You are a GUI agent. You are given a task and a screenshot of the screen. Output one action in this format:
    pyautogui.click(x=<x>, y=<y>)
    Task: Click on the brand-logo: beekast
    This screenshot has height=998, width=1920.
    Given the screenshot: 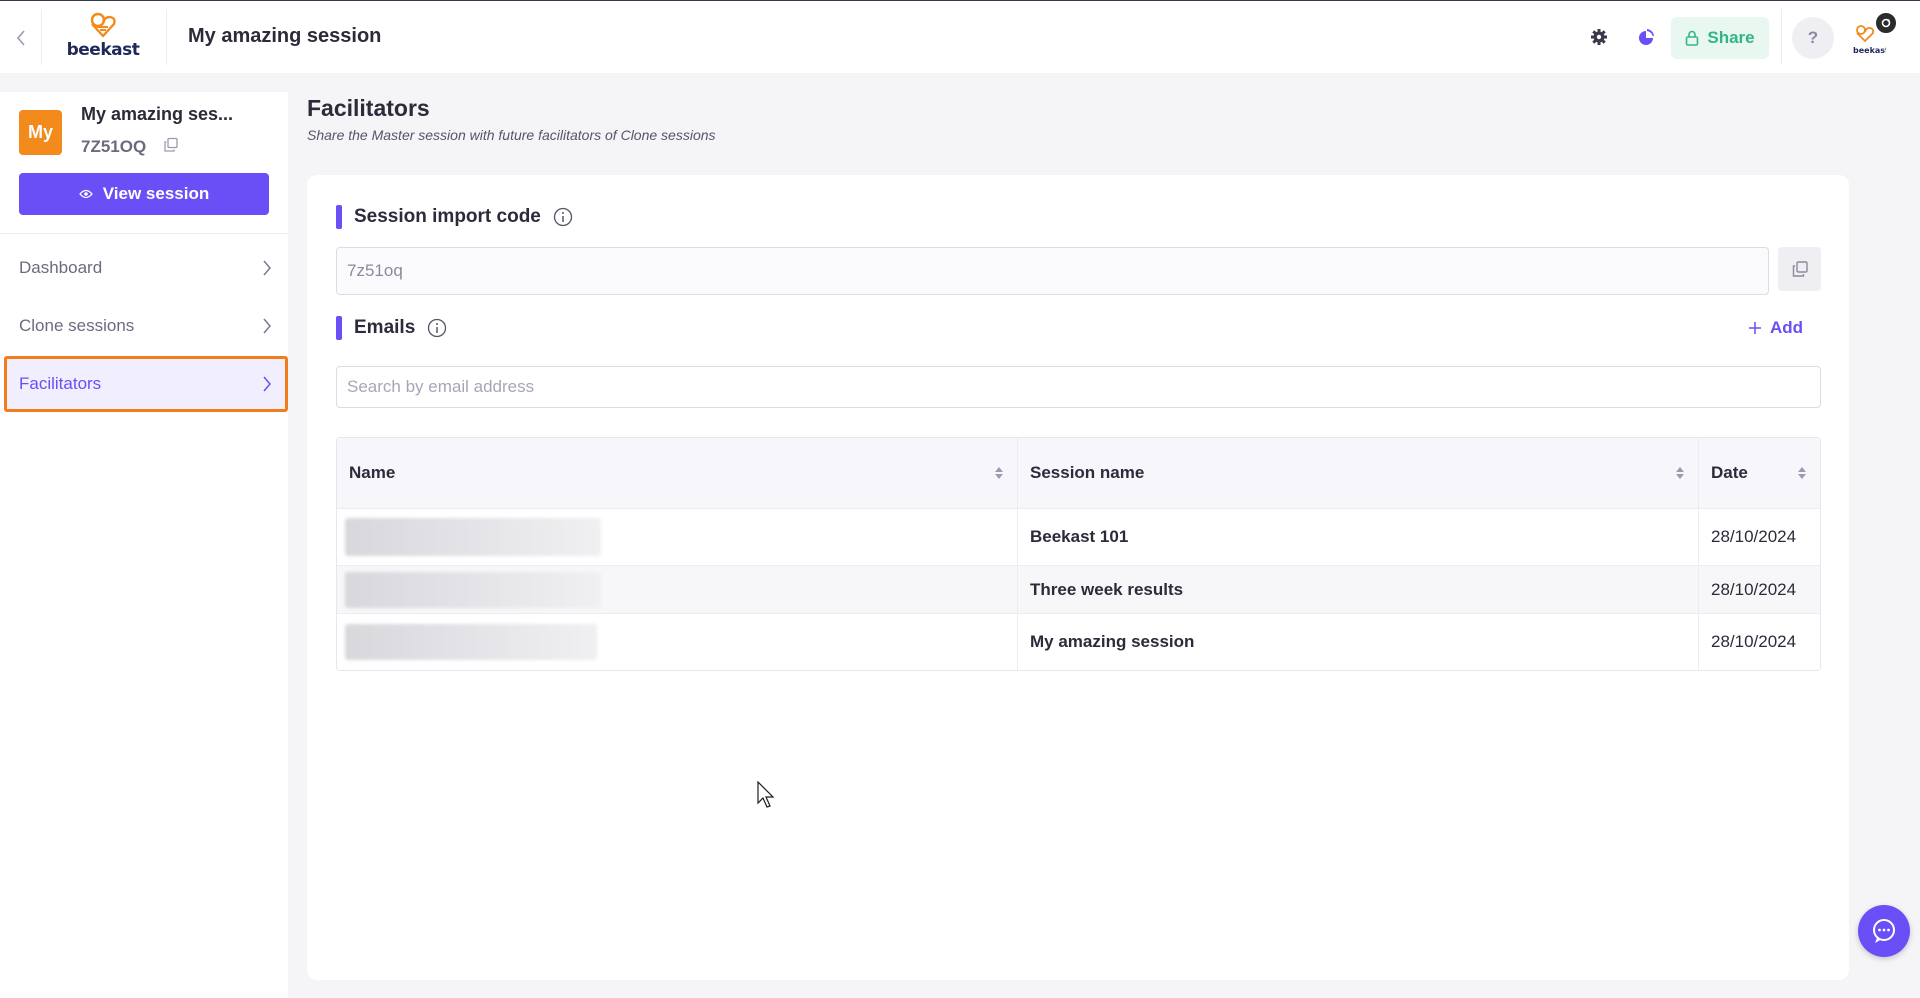 What is the action you would take?
    pyautogui.click(x=103, y=36)
    